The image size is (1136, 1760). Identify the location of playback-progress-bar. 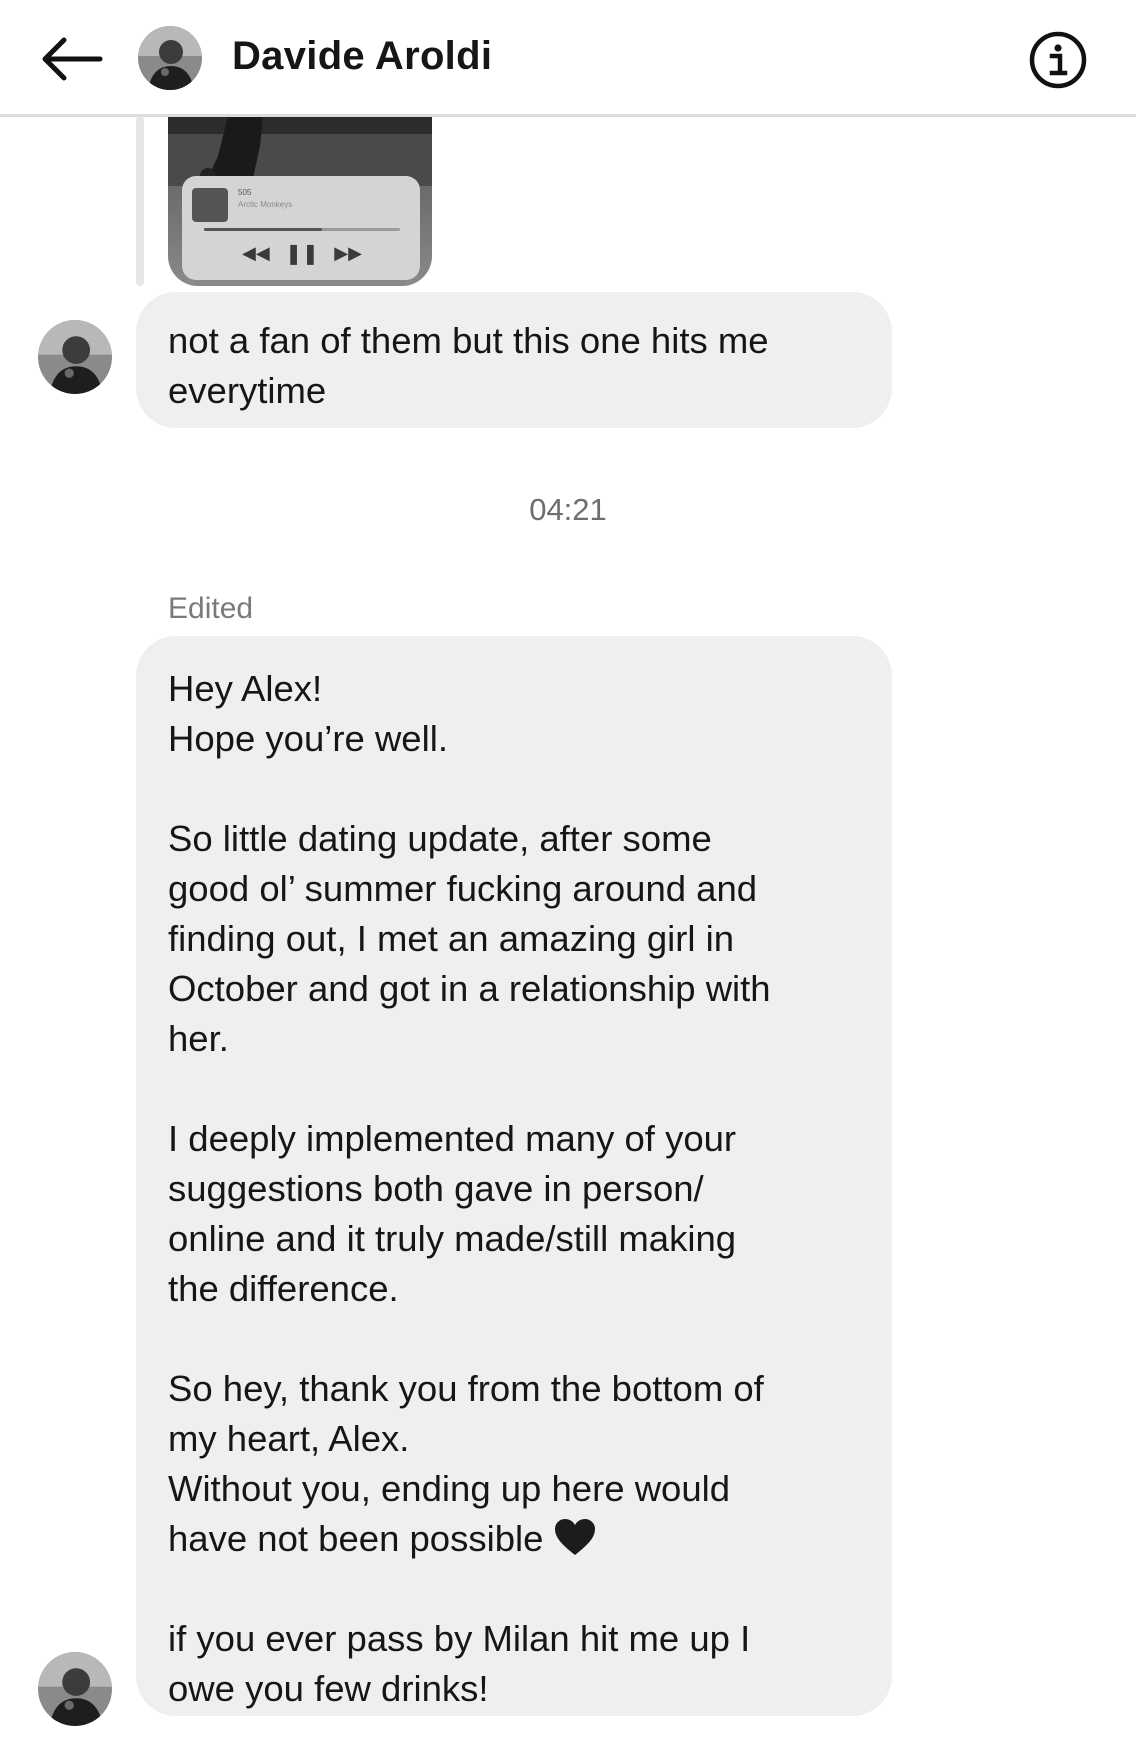
(302, 229).